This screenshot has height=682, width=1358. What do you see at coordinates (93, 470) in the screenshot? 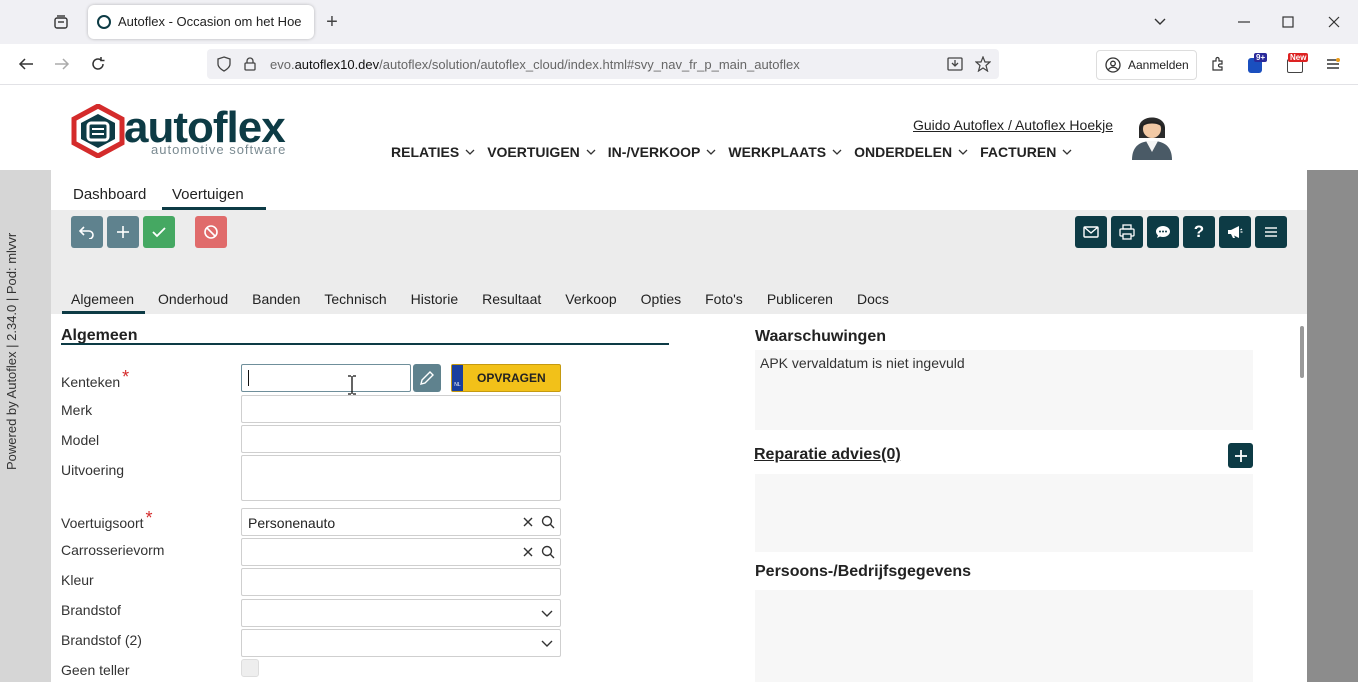
I see `uitvoering-label: Uitvoering` at bounding box center [93, 470].